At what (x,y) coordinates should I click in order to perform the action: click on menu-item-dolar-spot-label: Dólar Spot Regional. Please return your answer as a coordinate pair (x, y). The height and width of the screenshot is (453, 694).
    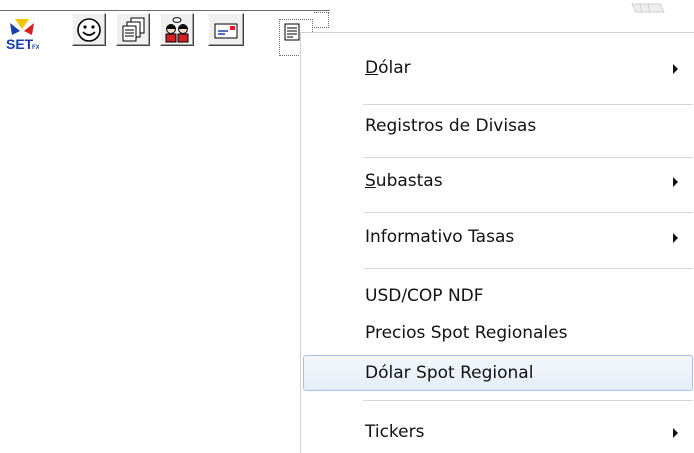
    Looking at the image, I should click on (449, 373).